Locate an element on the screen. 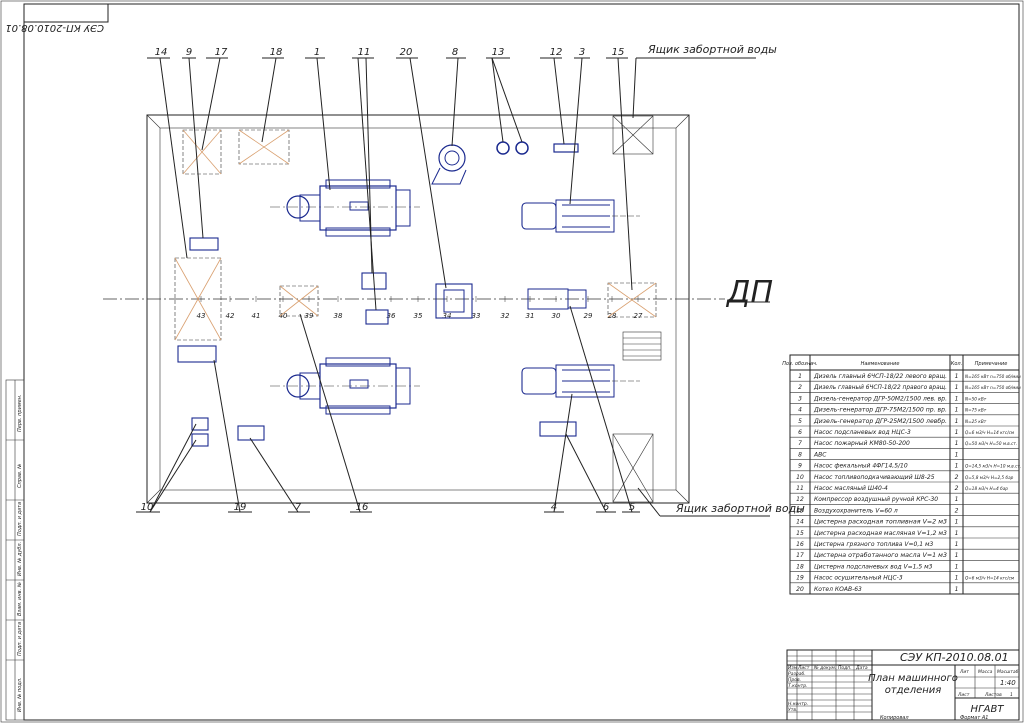 This screenshot has height=723, width=1024. title-block-copied: Копировал is located at coordinates (894, 718).